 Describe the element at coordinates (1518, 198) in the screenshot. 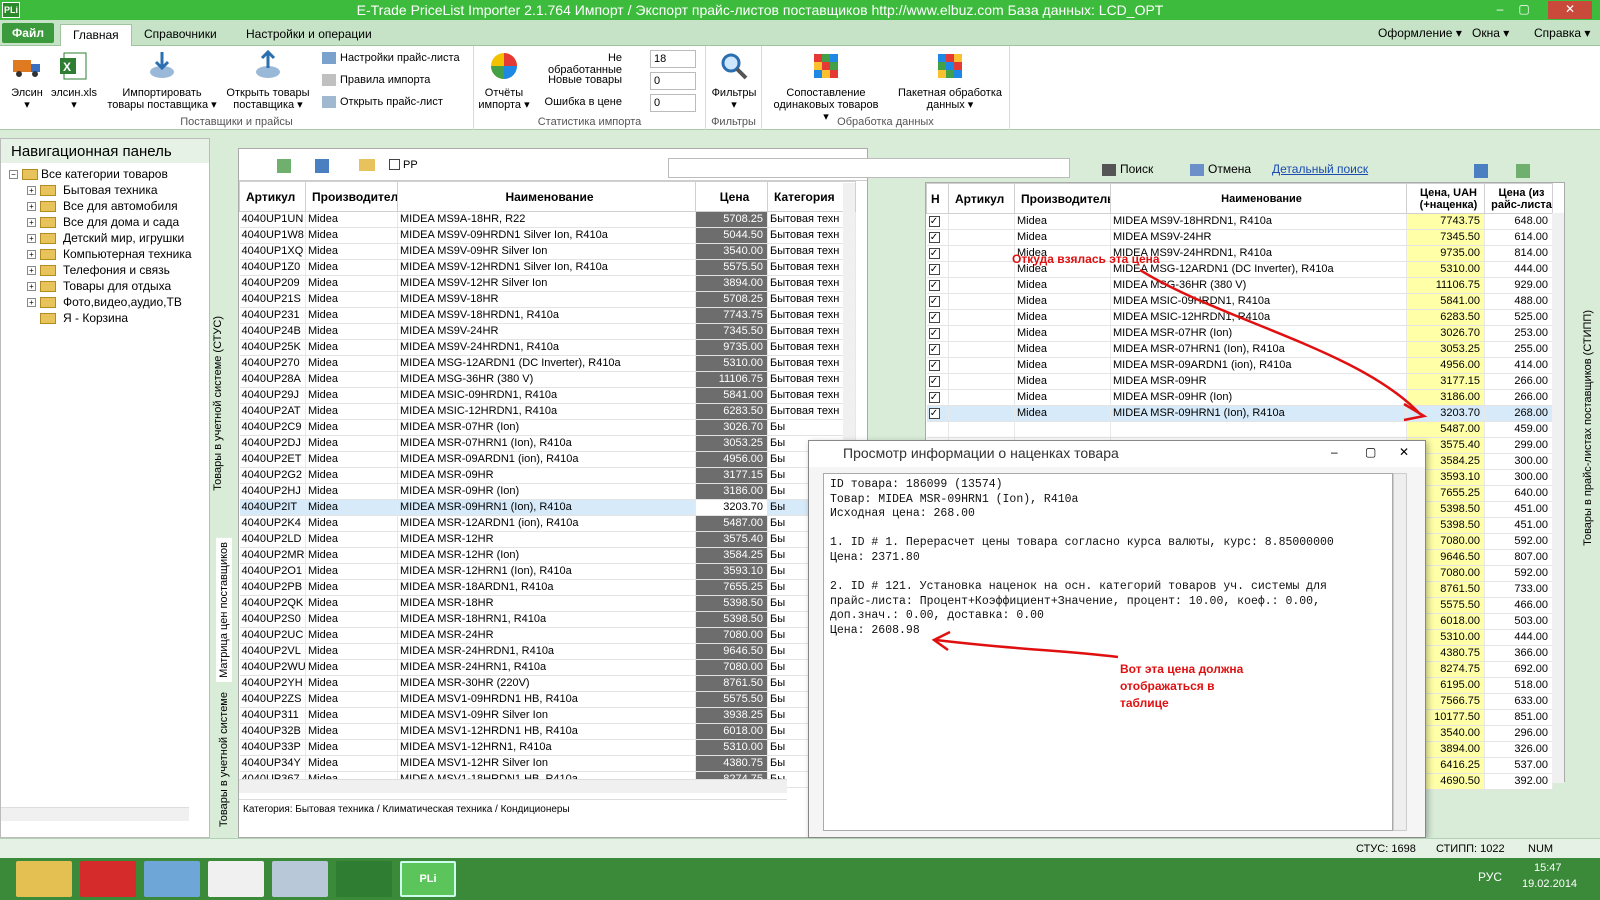

I see `column-header: Цена (из райс-листа` at that location.